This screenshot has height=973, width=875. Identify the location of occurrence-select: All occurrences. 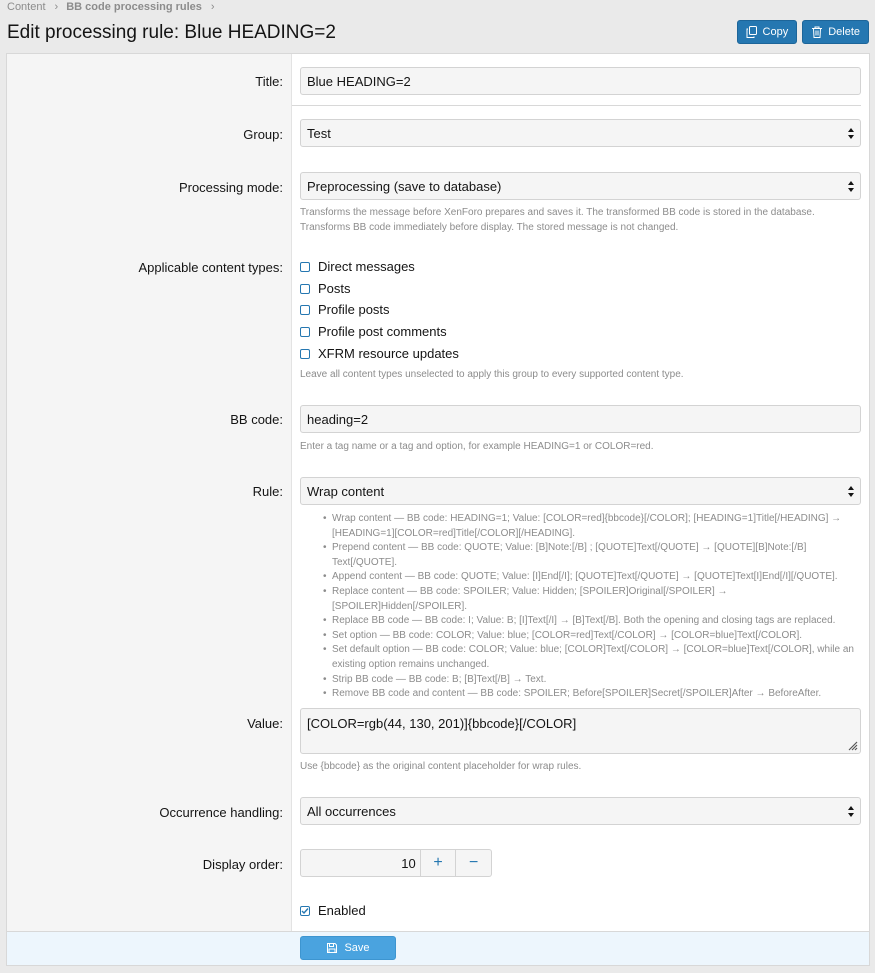
(580, 811).